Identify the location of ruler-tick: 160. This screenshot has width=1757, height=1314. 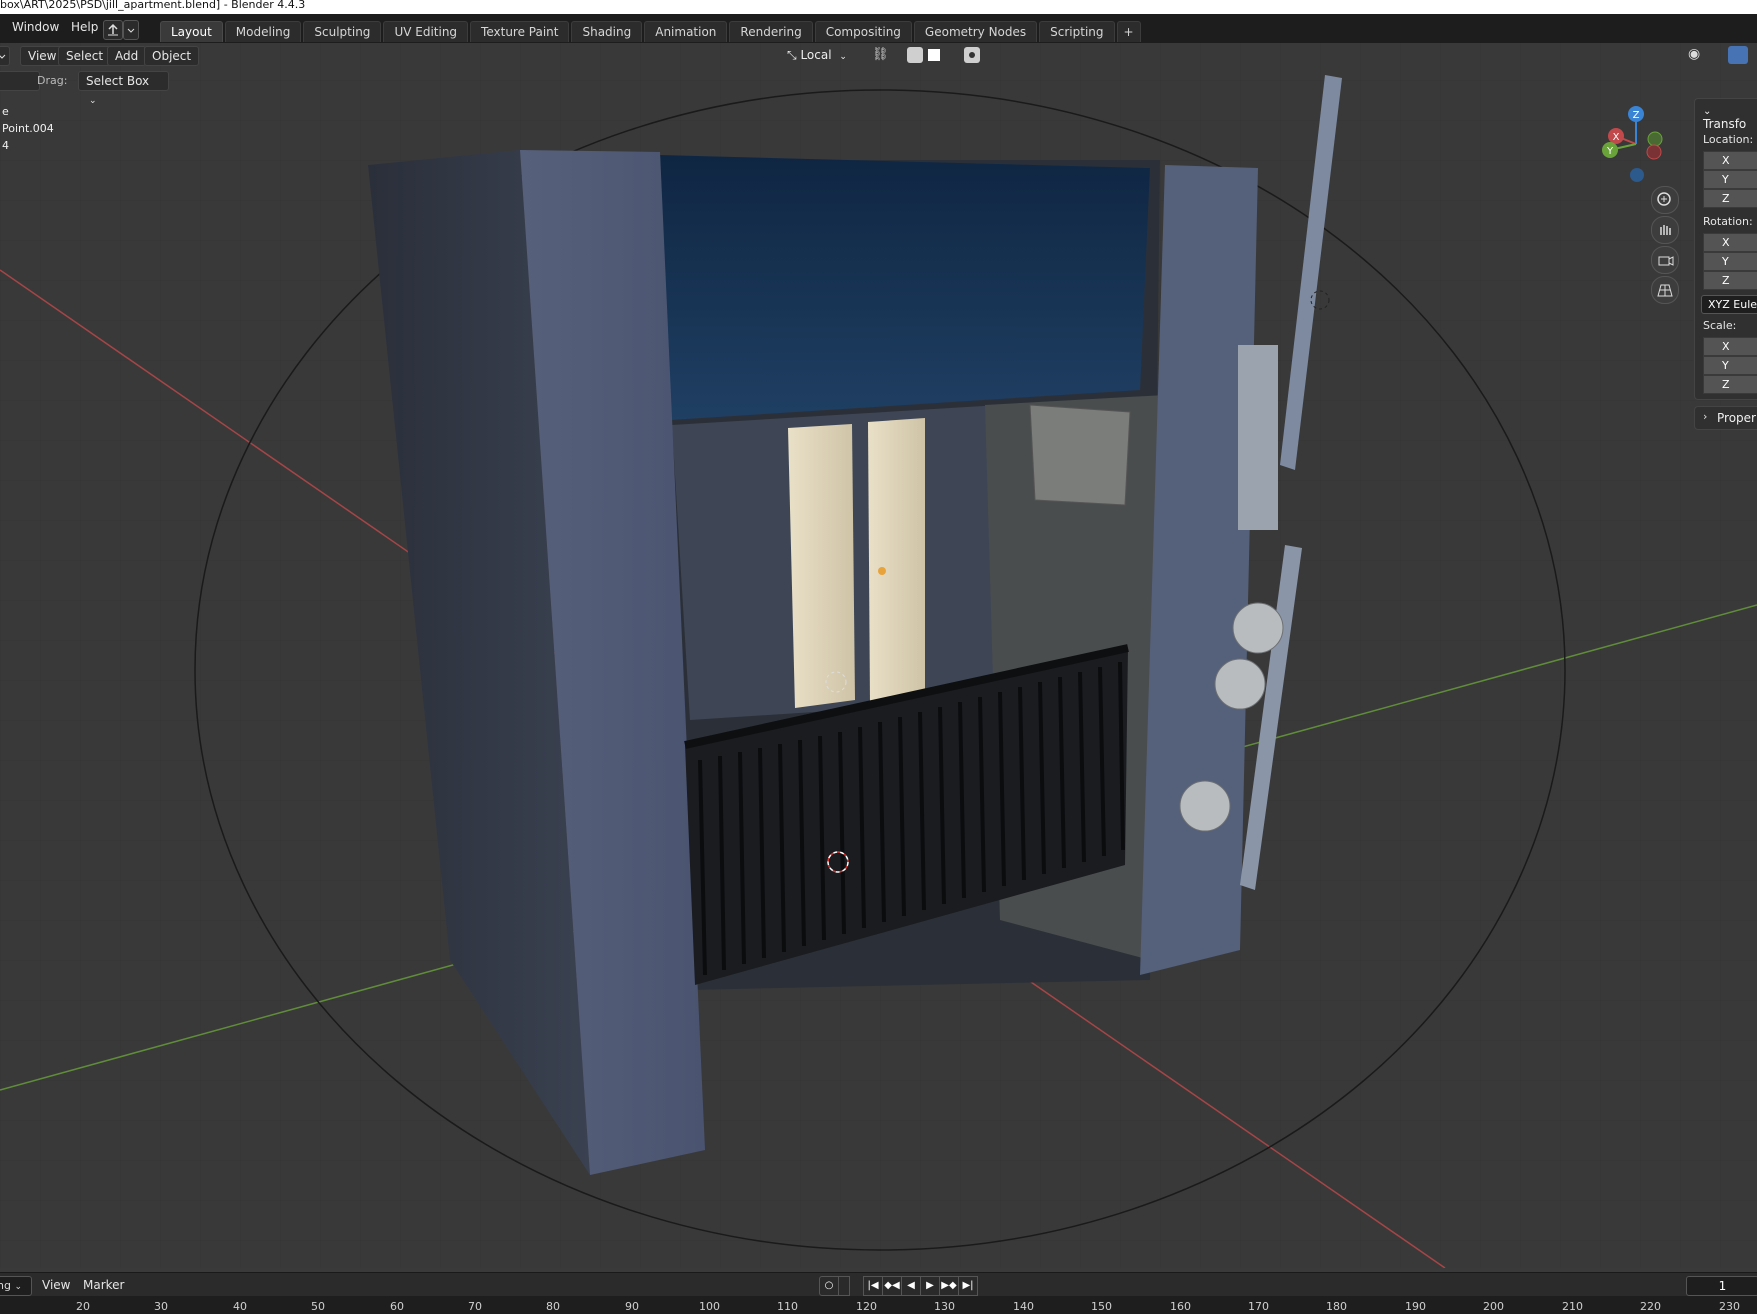
(1180, 1306).